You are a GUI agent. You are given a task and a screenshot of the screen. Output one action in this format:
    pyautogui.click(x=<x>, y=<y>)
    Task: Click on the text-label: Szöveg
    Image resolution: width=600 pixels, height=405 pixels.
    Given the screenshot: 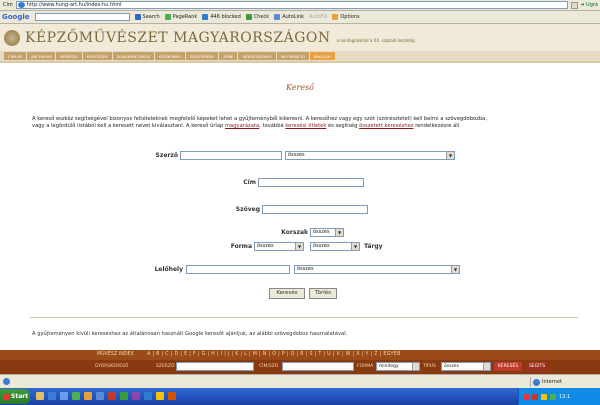 What is the action you would take?
    pyautogui.click(x=247, y=209)
    